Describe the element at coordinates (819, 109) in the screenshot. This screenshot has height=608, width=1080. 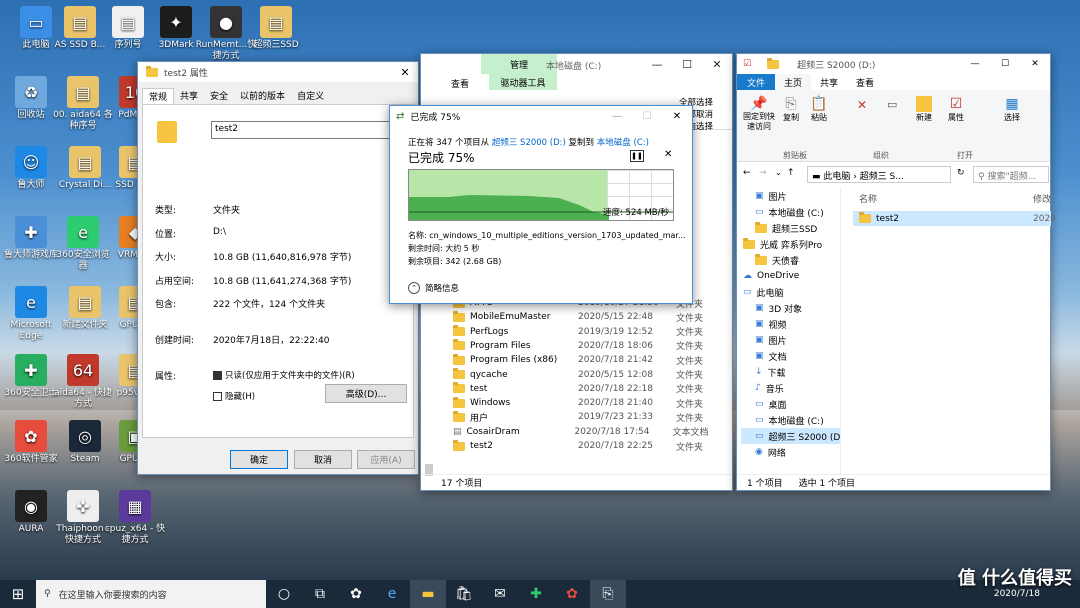
I see `paste-button: 📋 粘贴` at that location.